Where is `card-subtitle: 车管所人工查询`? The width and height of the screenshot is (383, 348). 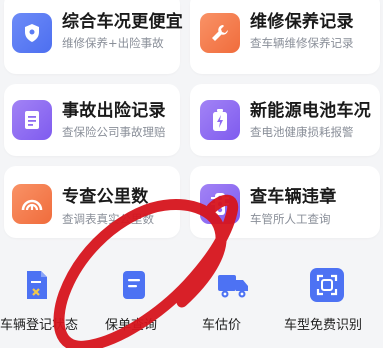
card-subtitle: 车管所人工查询 is located at coordinates (290, 219).